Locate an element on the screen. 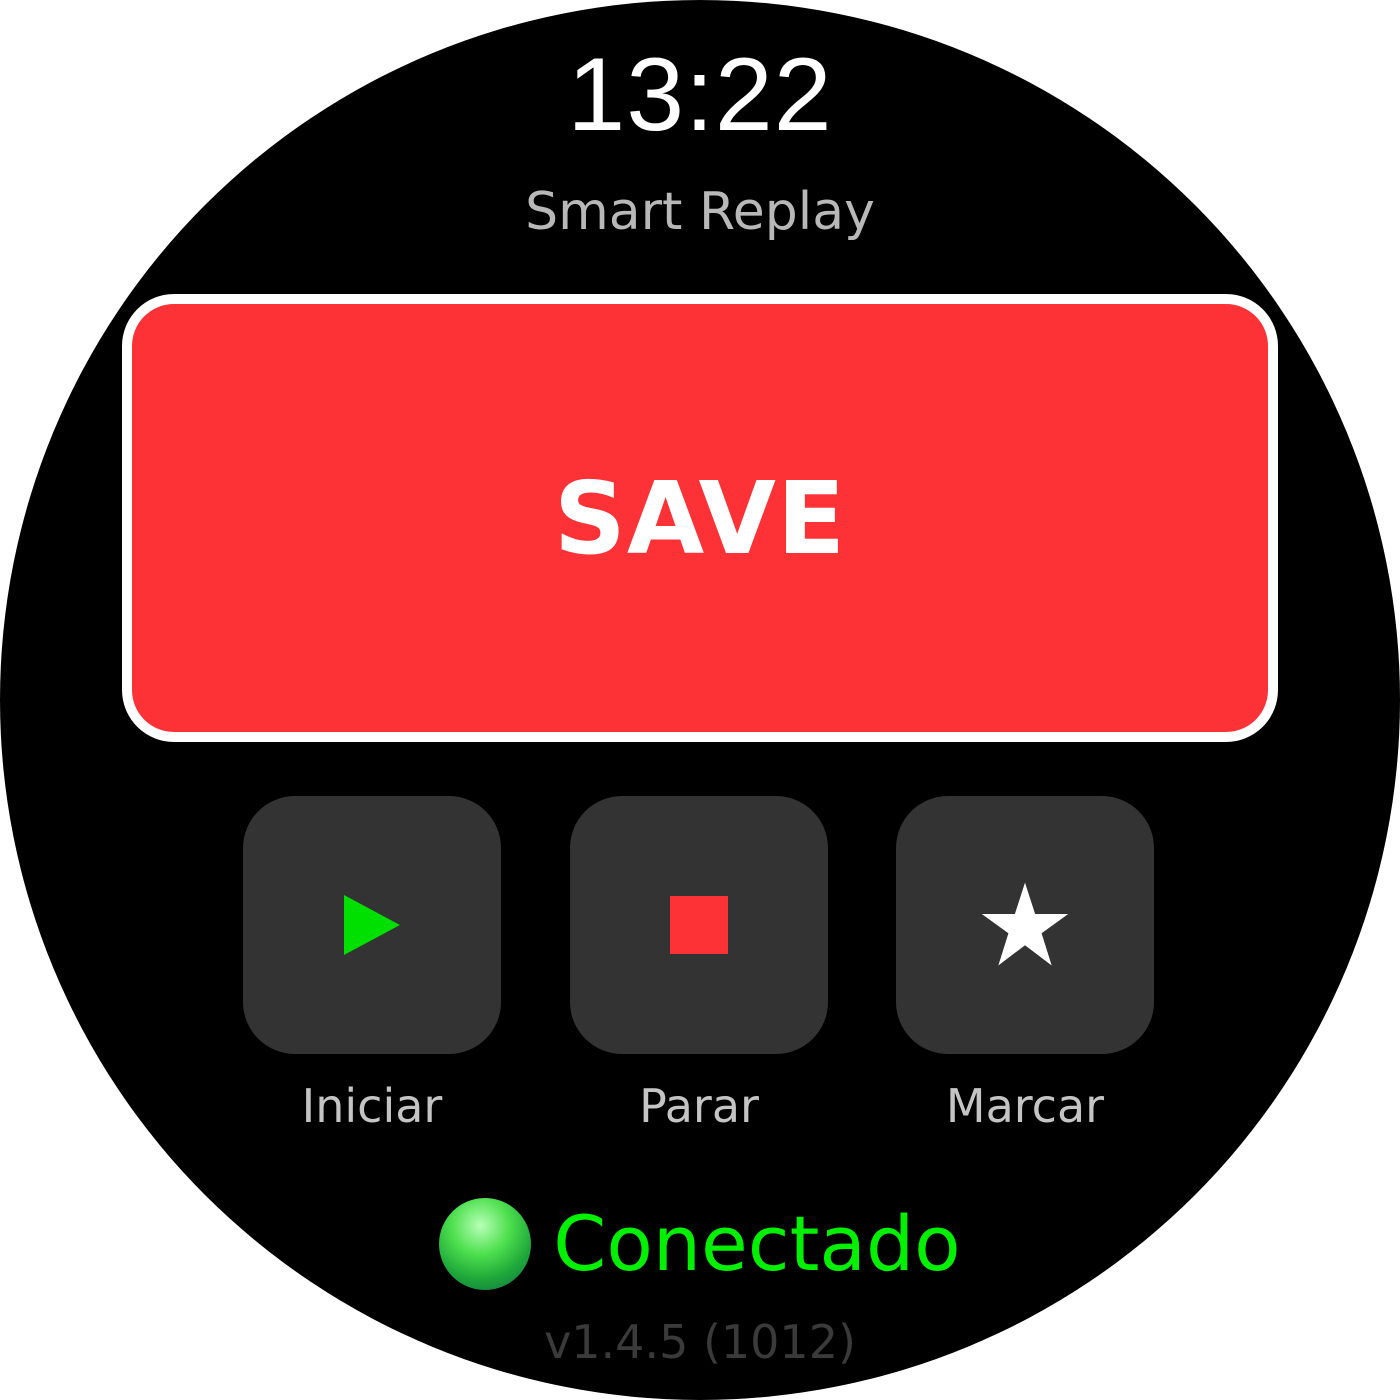 The image size is (1400, 1400). save-button-label: SAVE is located at coordinates (700, 518).